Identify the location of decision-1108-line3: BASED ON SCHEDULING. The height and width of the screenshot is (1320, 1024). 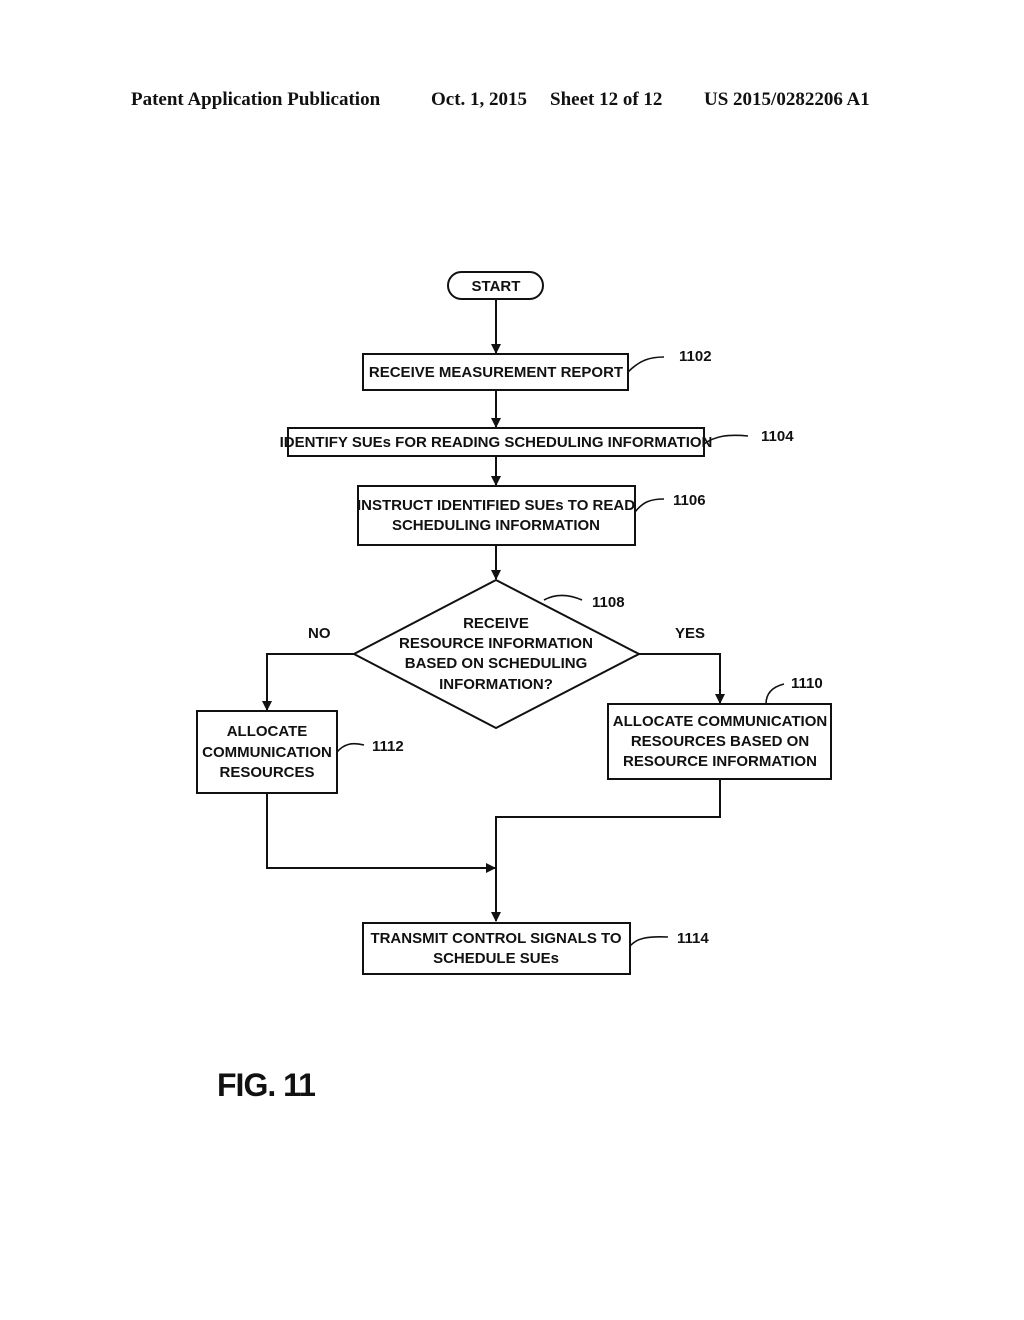
(496, 663).